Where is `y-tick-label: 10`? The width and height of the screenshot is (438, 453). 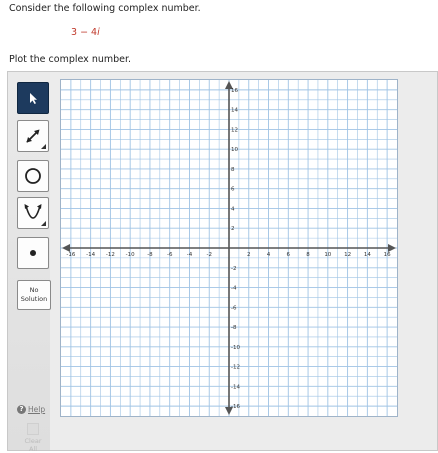 y-tick-label: 10 is located at coordinates (234, 150).